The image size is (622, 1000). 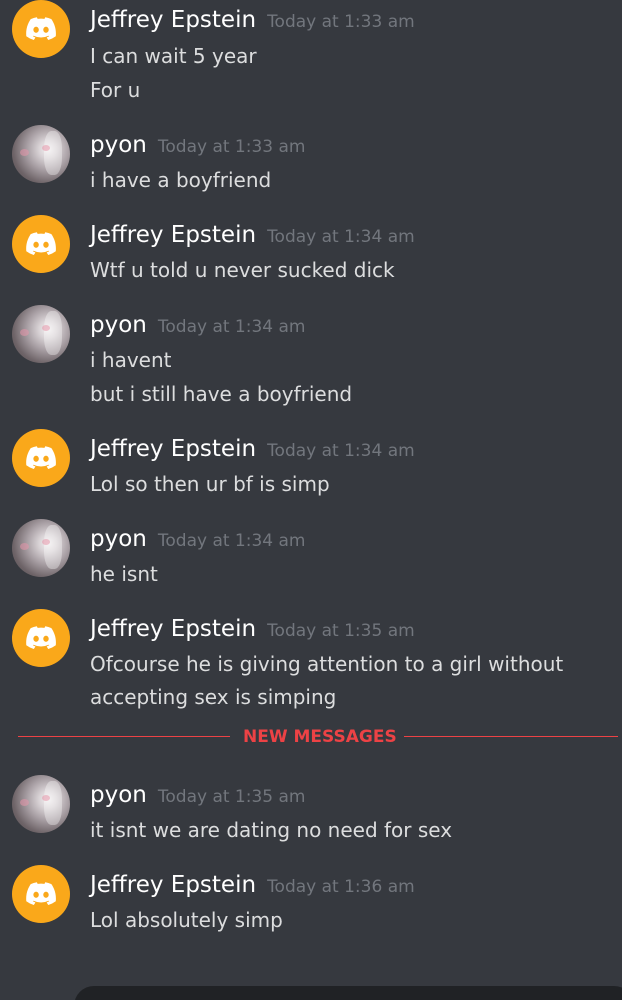 What do you see at coordinates (173, 56) in the screenshot?
I see `message-text: I can wait 5 year` at bounding box center [173, 56].